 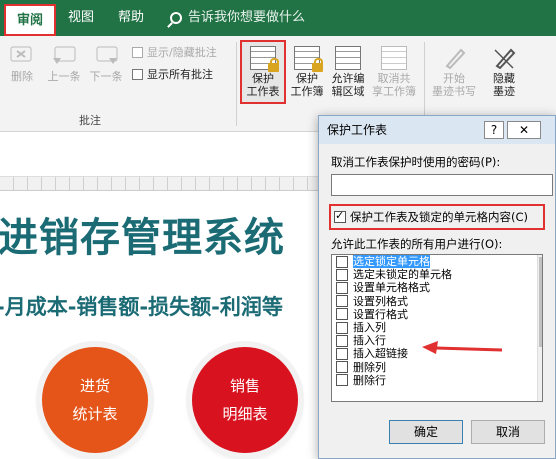 What do you see at coordinates (95, 400) in the screenshot?
I see `purchase-stats-button: 进货 统计表` at bounding box center [95, 400].